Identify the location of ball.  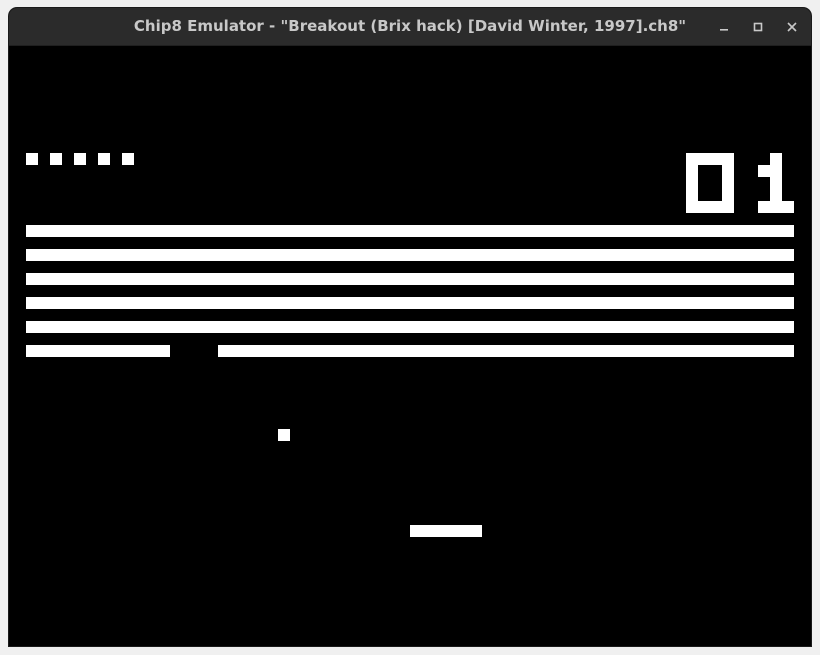
(284, 435).